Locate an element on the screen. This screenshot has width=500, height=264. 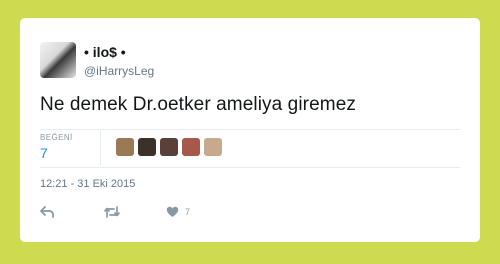
like-count: 7 is located at coordinates (188, 212).